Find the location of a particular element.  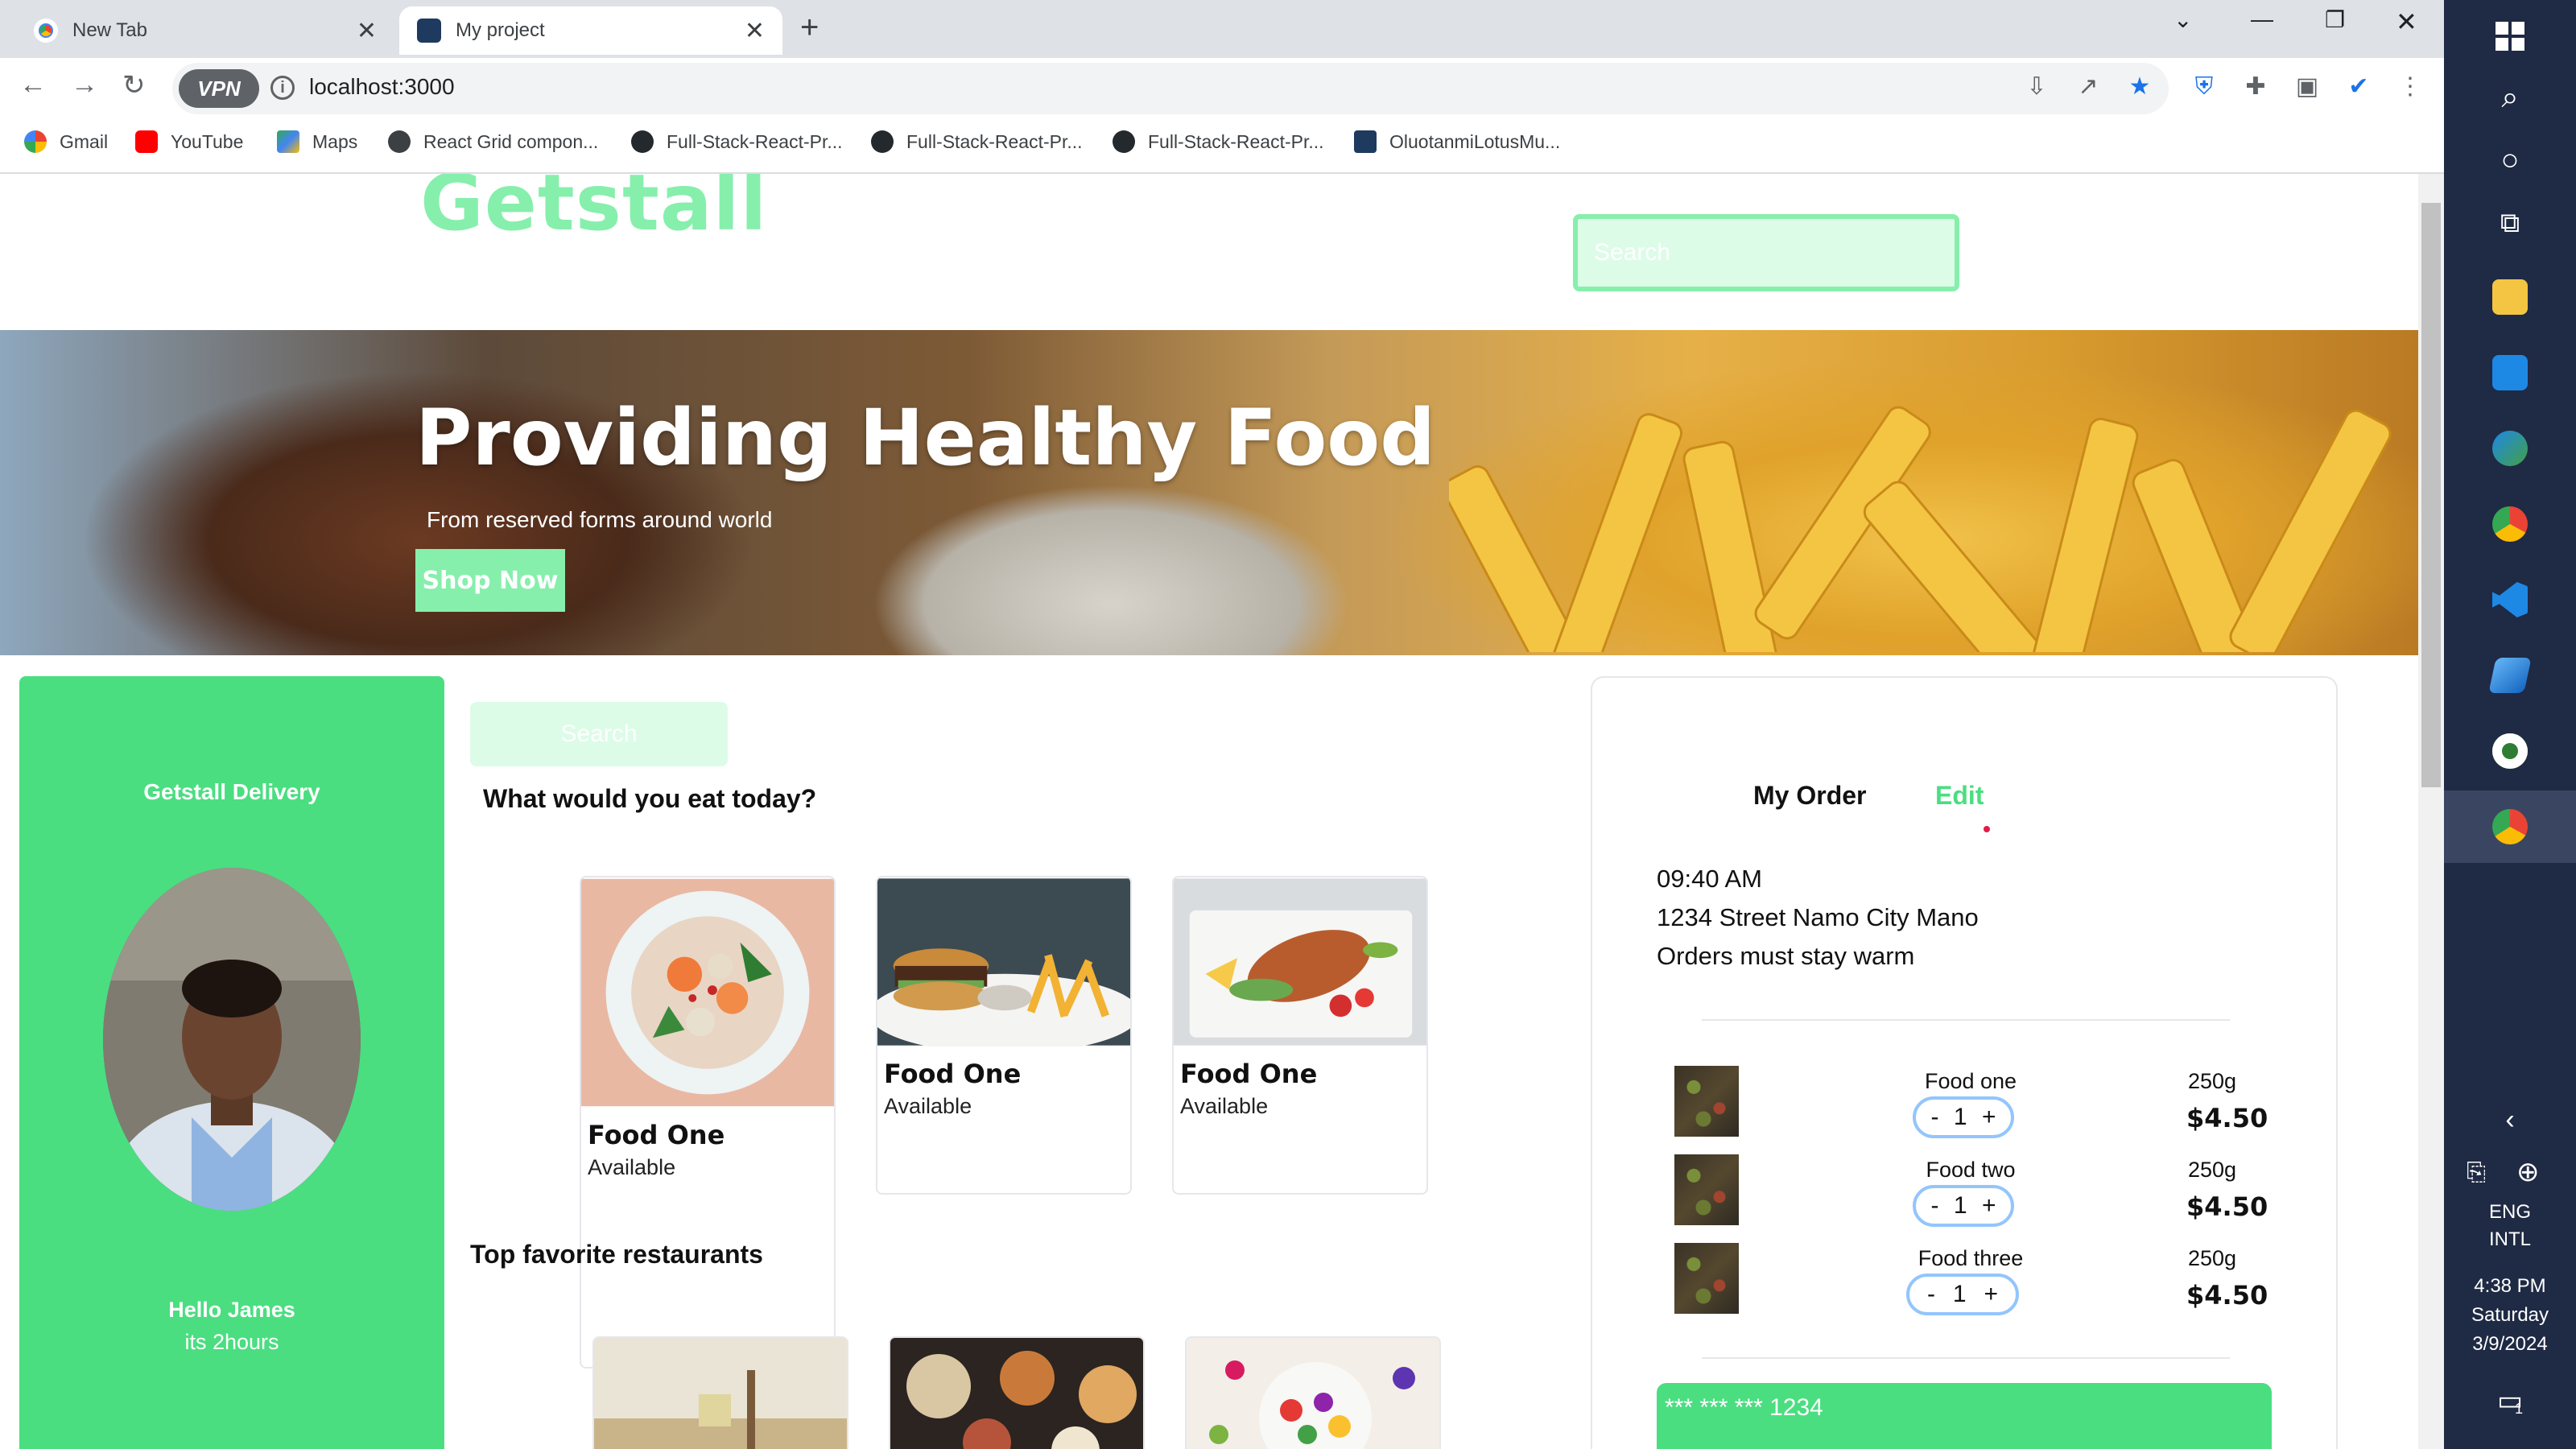

reload-icon: ↻ is located at coordinates (134, 85).